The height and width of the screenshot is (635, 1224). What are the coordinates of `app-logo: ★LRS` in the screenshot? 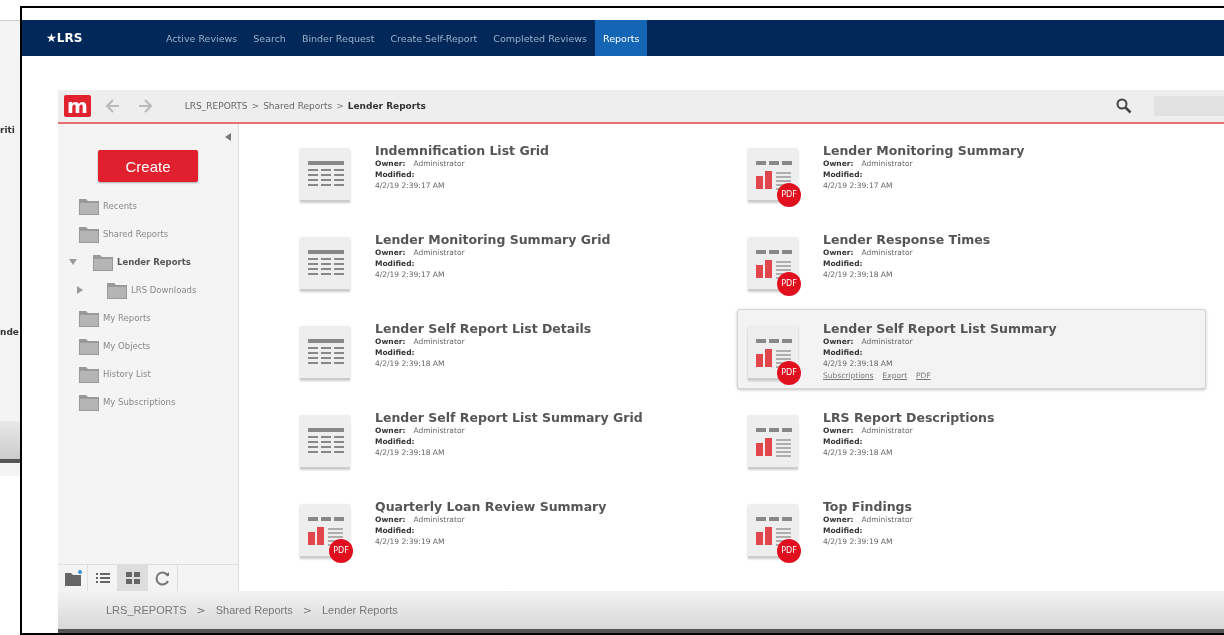 It's located at (102, 38).